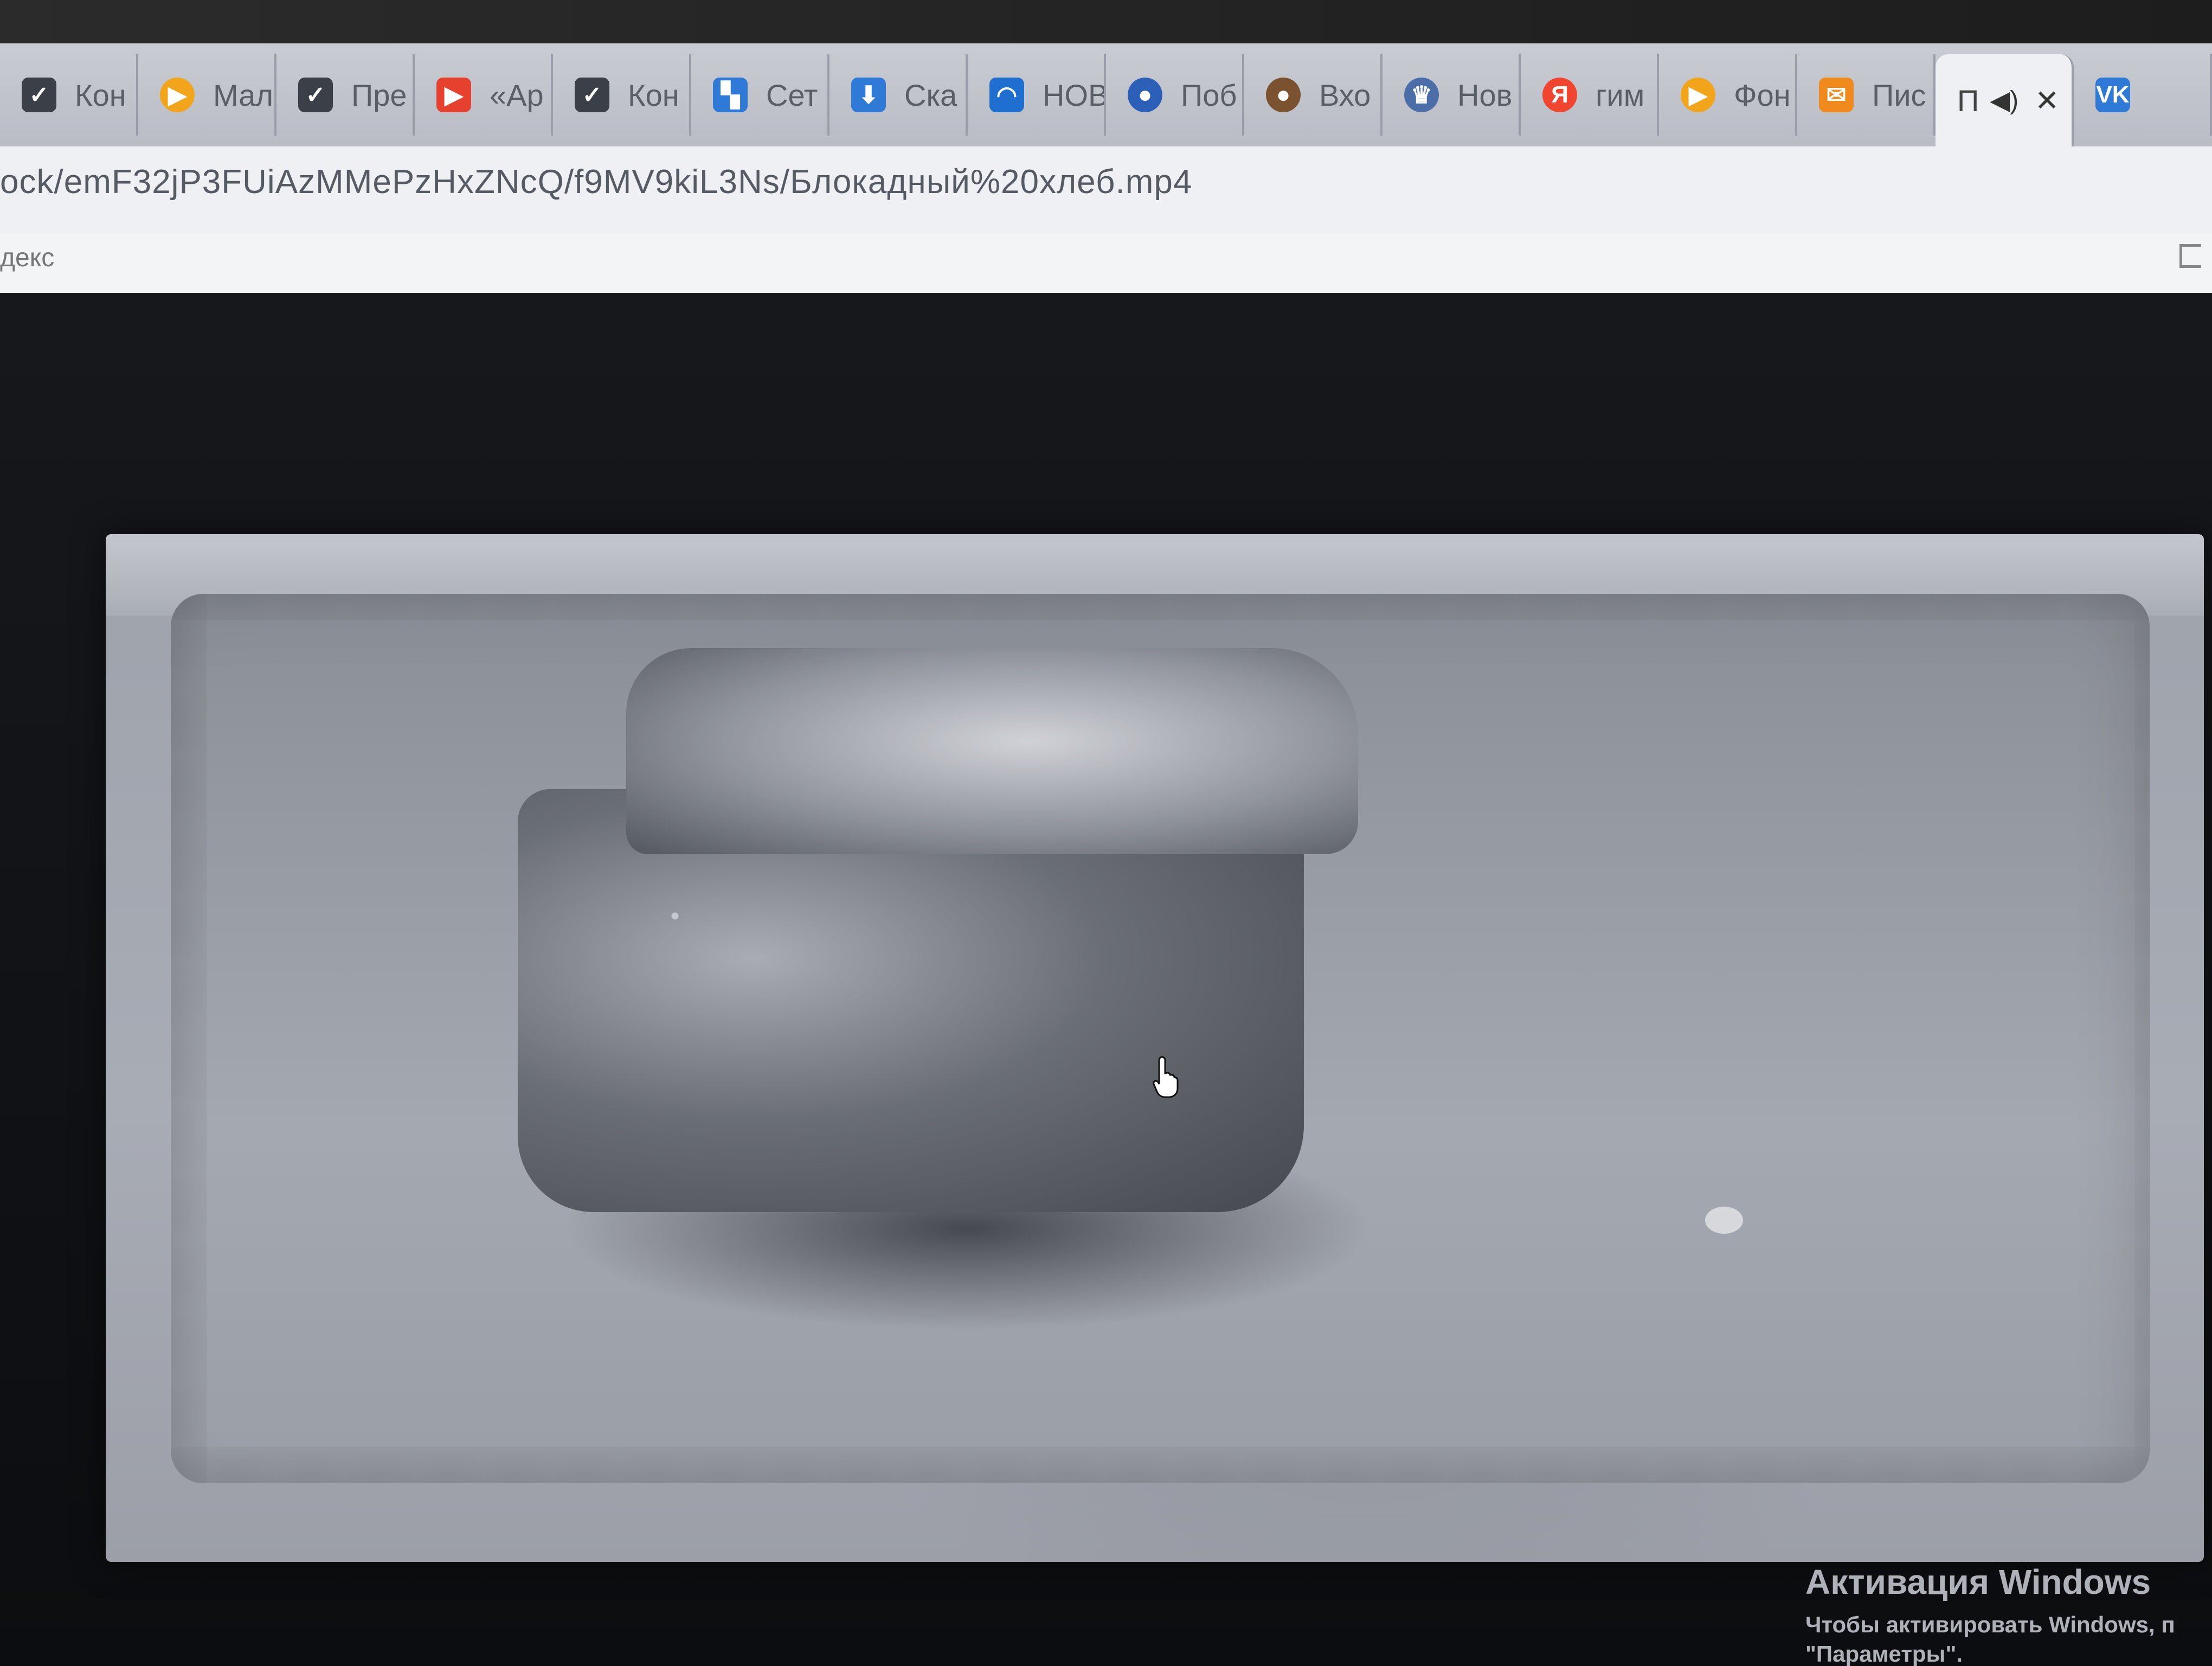 The height and width of the screenshot is (1666, 2212). I want to click on globe-icon: ●, so click(1145, 95).